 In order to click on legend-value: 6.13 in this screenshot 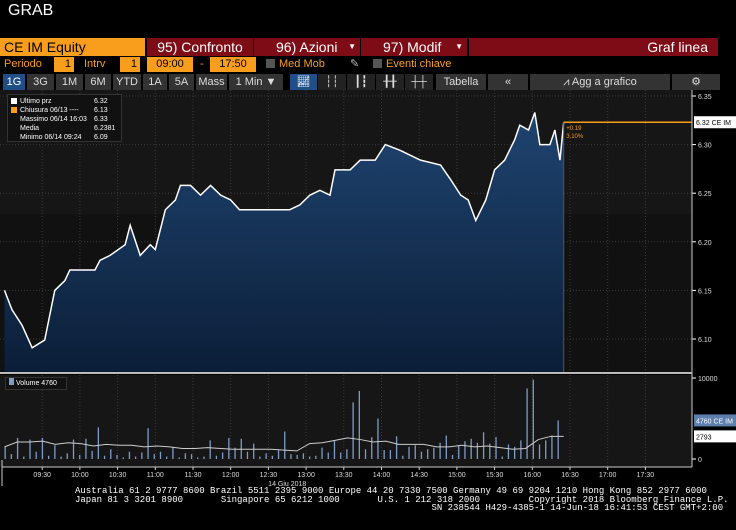, I will do `click(101, 110)`.